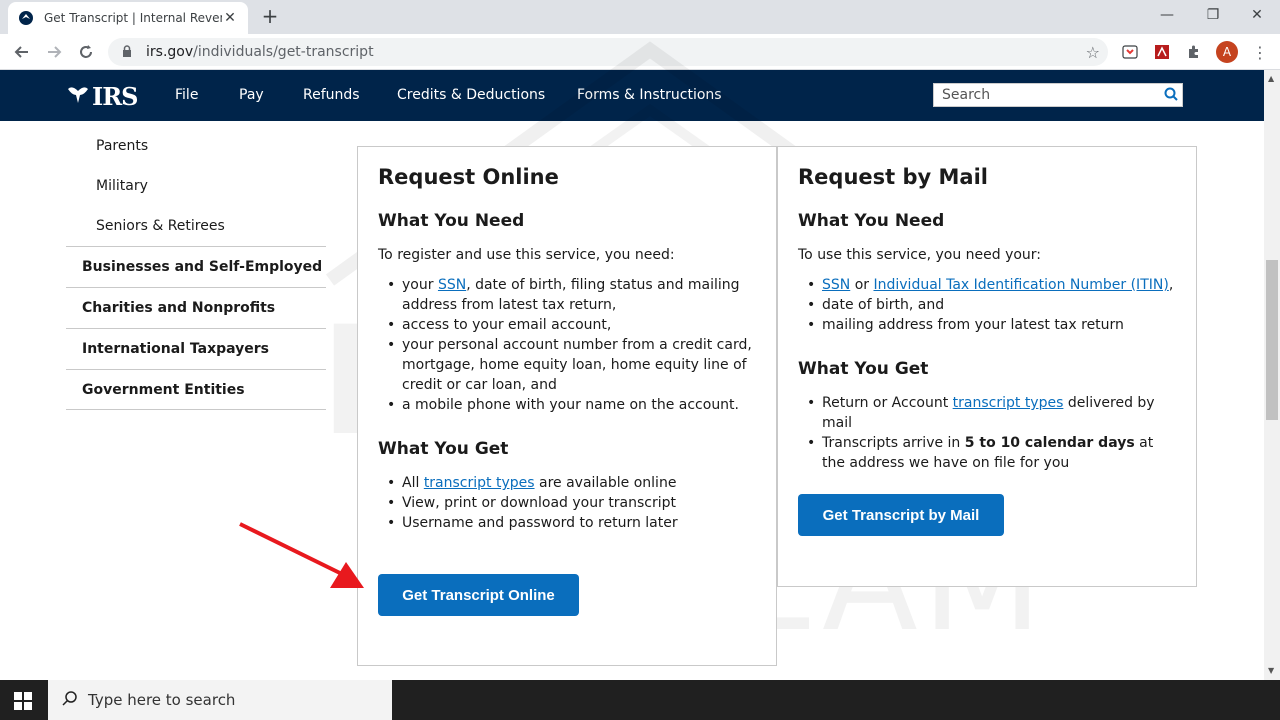 The image size is (1280, 720). What do you see at coordinates (1162, 52) in the screenshot?
I see `pdf-extension-icon` at bounding box center [1162, 52].